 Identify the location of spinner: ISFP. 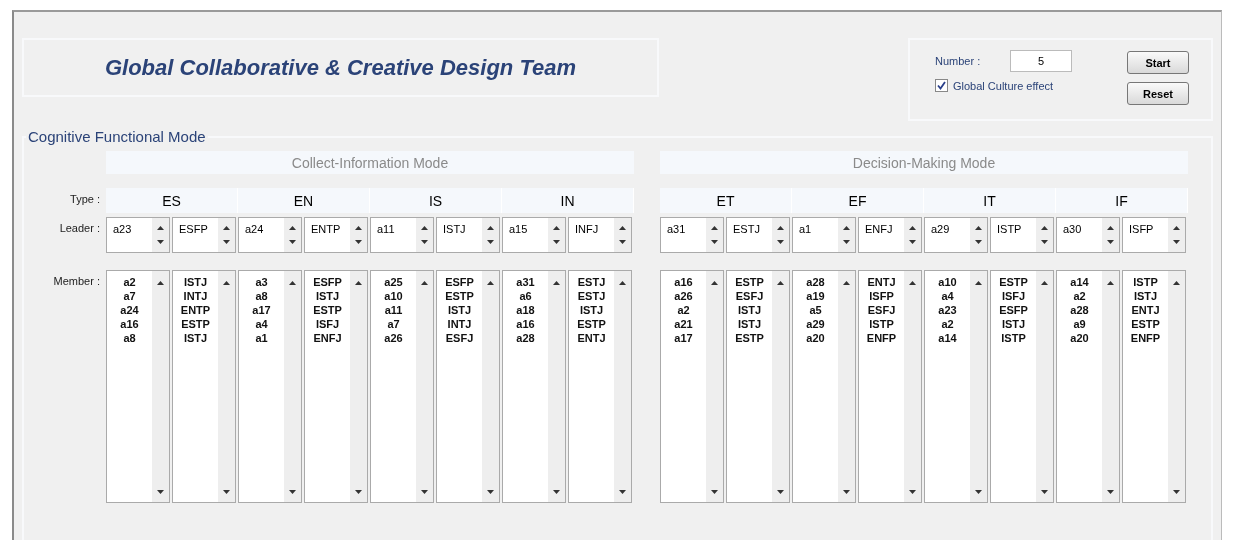
(1154, 235).